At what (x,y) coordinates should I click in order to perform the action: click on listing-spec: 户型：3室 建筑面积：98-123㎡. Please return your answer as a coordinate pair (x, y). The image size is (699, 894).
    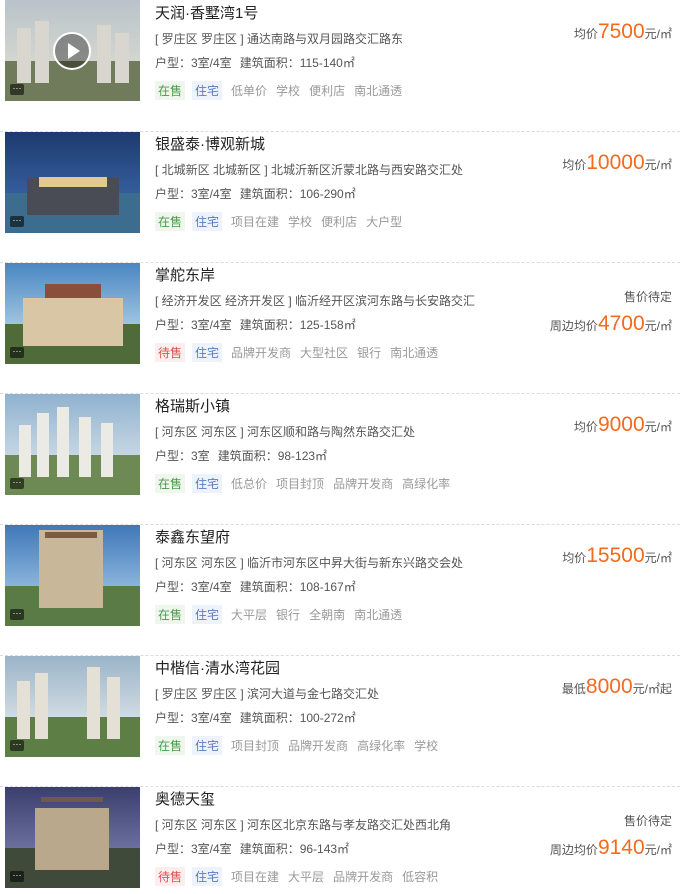
    Looking at the image, I should click on (241, 455).